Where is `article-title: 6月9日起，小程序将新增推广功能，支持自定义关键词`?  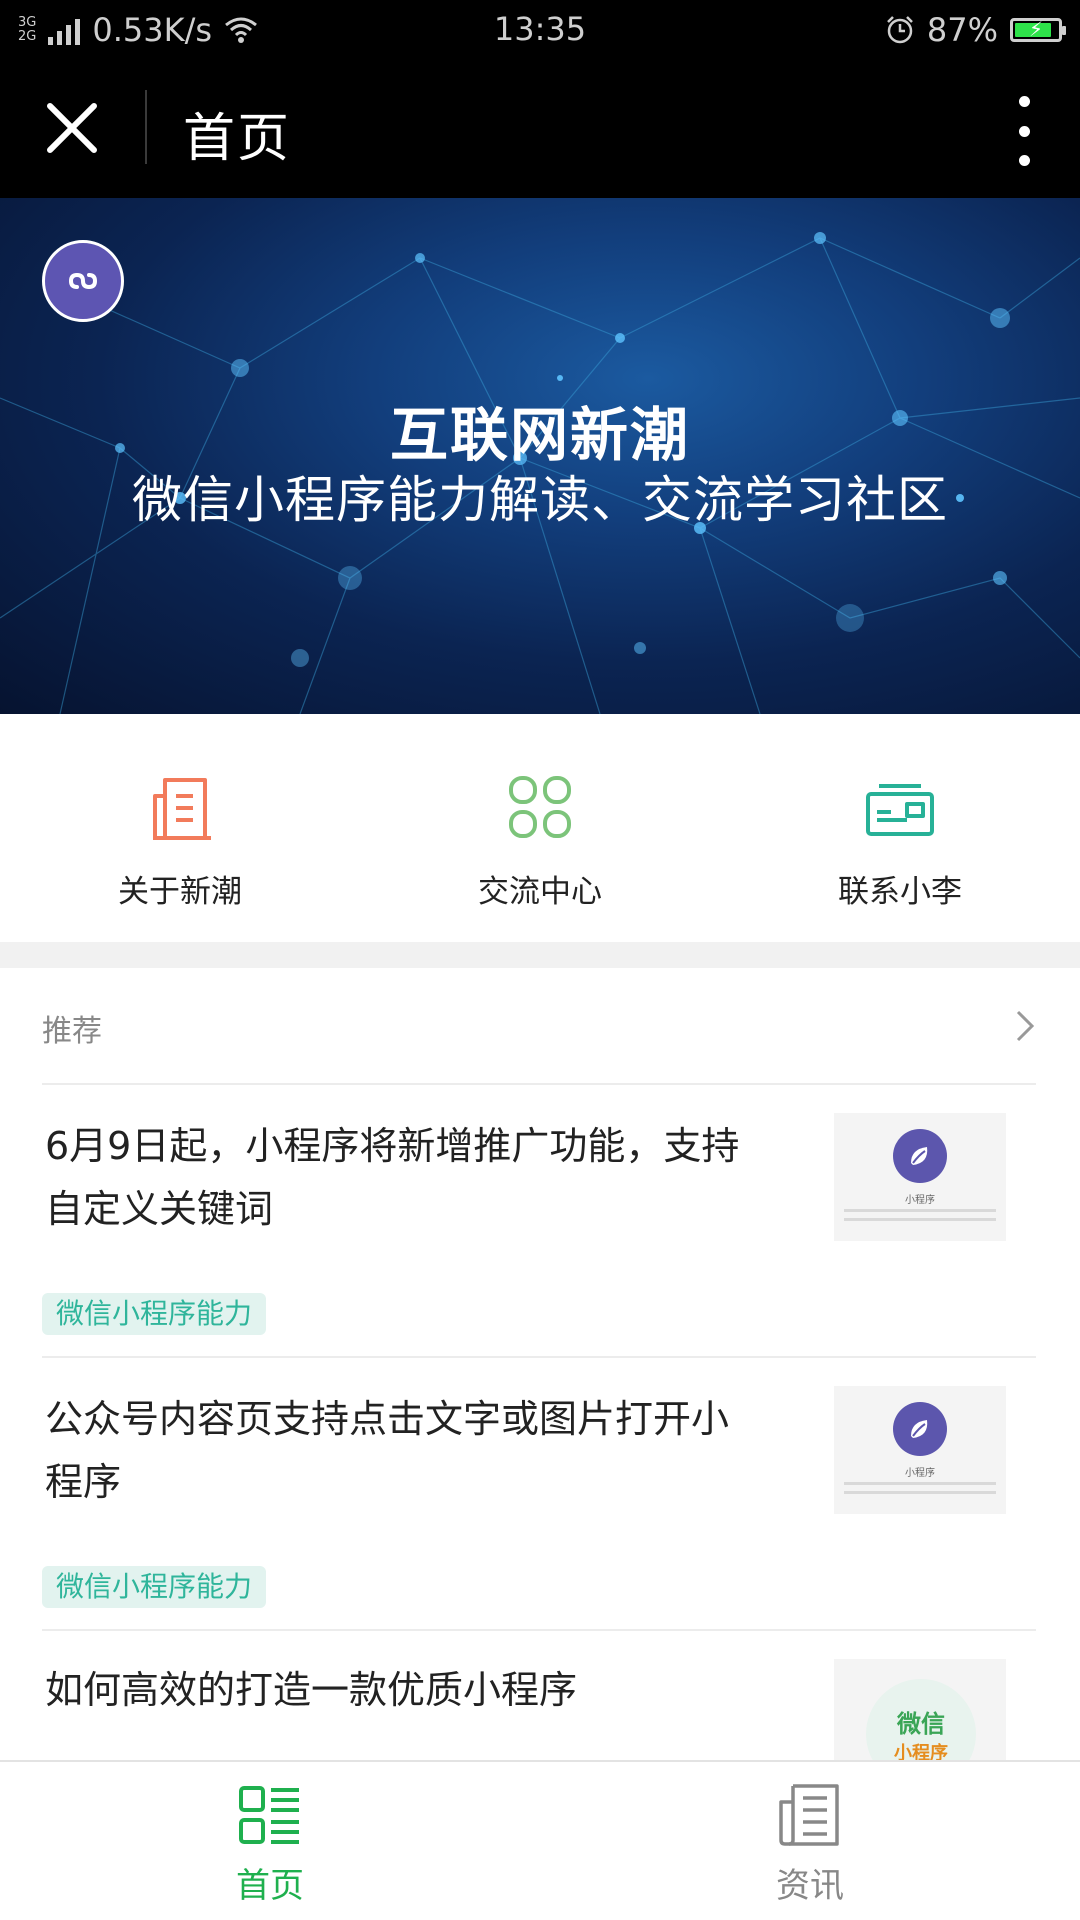
article-title: 6月9日起，小程序将新增推广功能，支持自定义关键词 is located at coordinates (392, 1177).